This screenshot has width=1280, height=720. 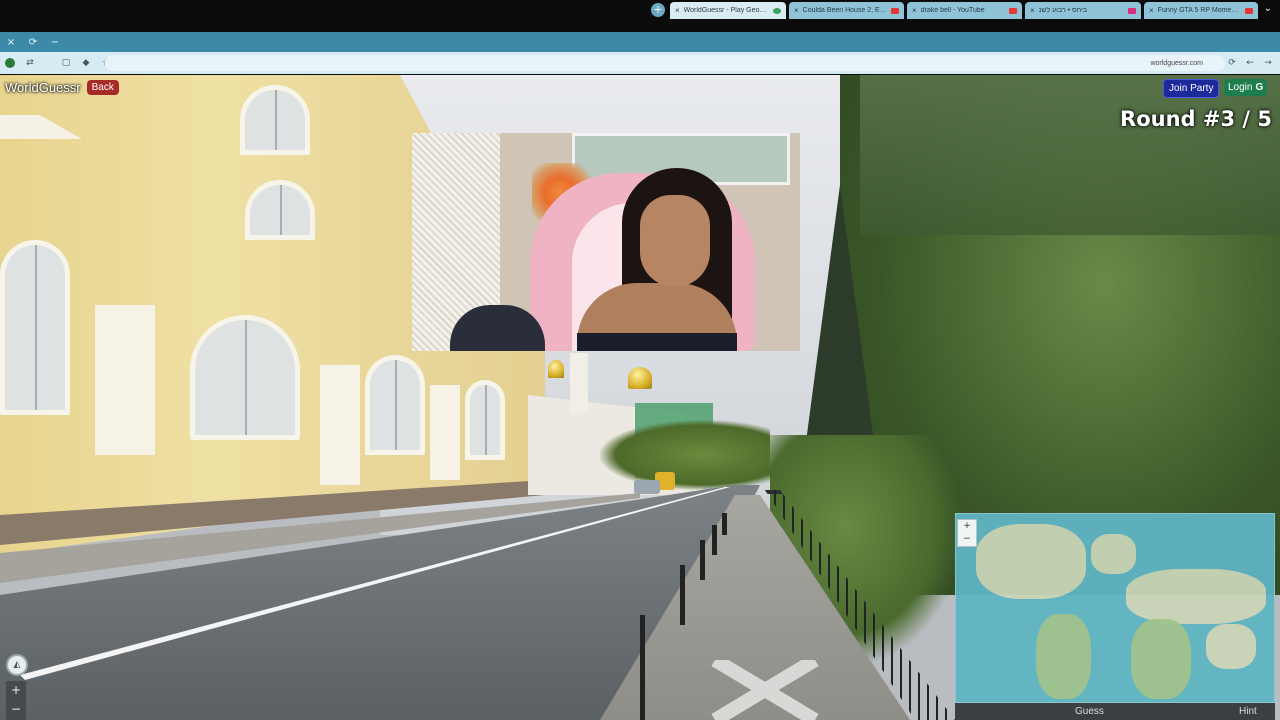 I want to click on streetview-zoom-control: + −, so click(x=16, y=700).